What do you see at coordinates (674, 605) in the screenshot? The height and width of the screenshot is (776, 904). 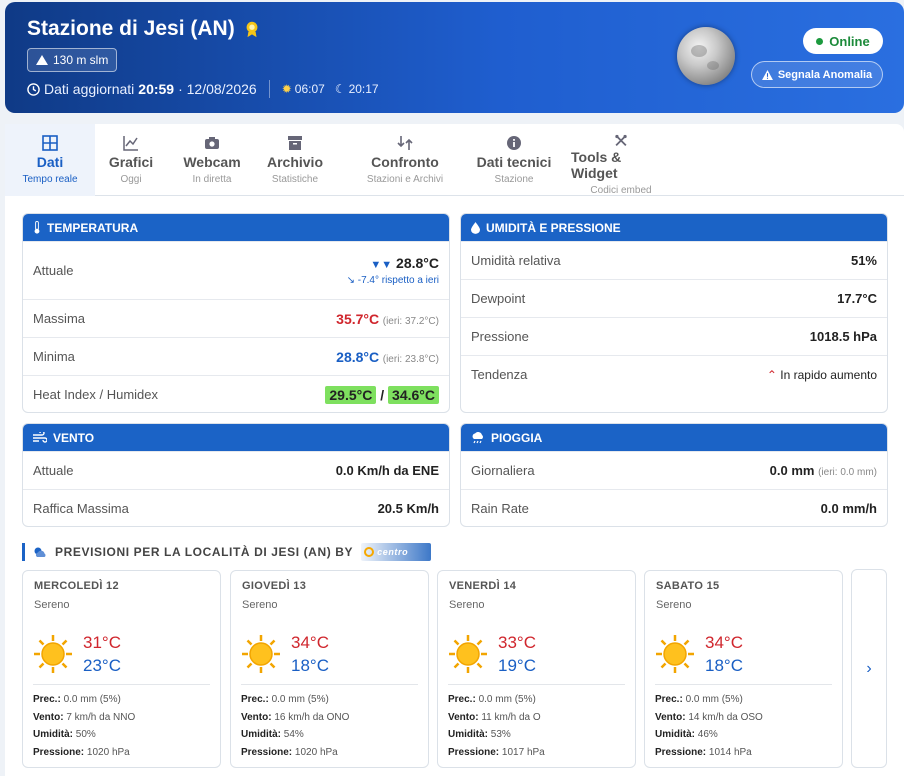 I see `forecast-condition: Sereno` at bounding box center [674, 605].